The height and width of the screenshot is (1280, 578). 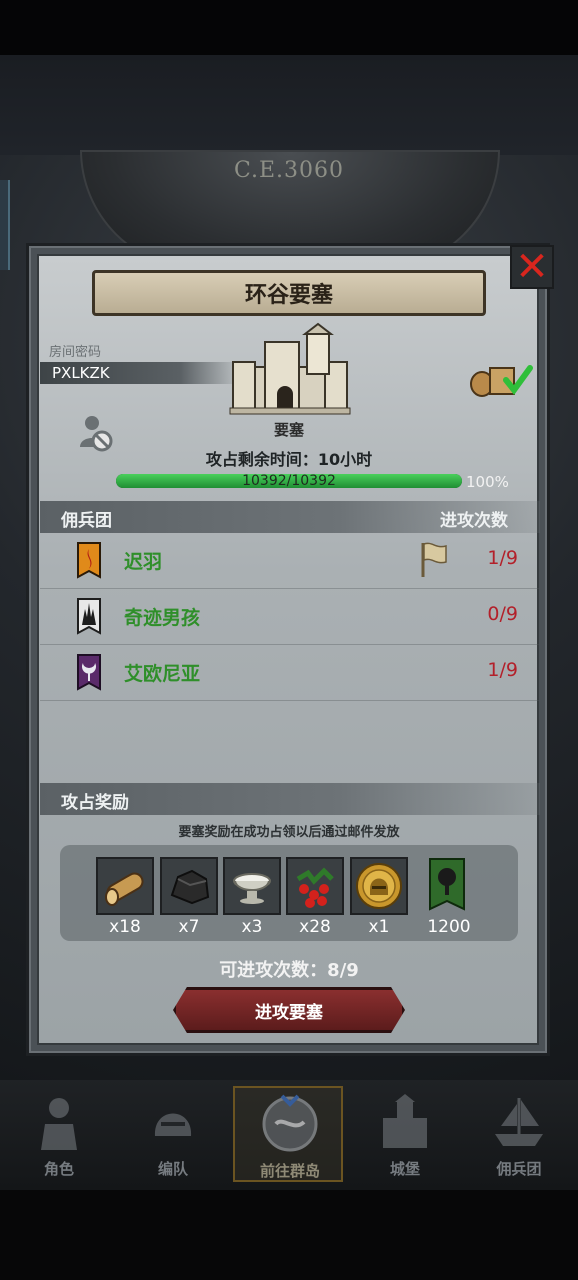 I want to click on attack-fortress-button: 进攻要塞, so click(x=289, y=1010).